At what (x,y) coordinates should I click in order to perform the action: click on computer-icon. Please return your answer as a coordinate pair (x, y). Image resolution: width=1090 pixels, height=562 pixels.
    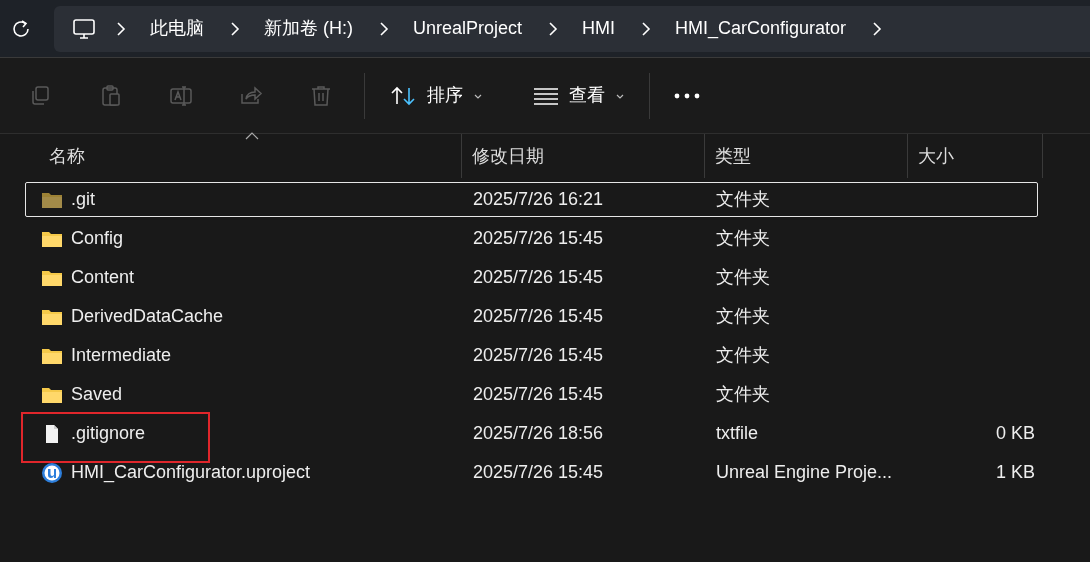
    Looking at the image, I should click on (84, 28).